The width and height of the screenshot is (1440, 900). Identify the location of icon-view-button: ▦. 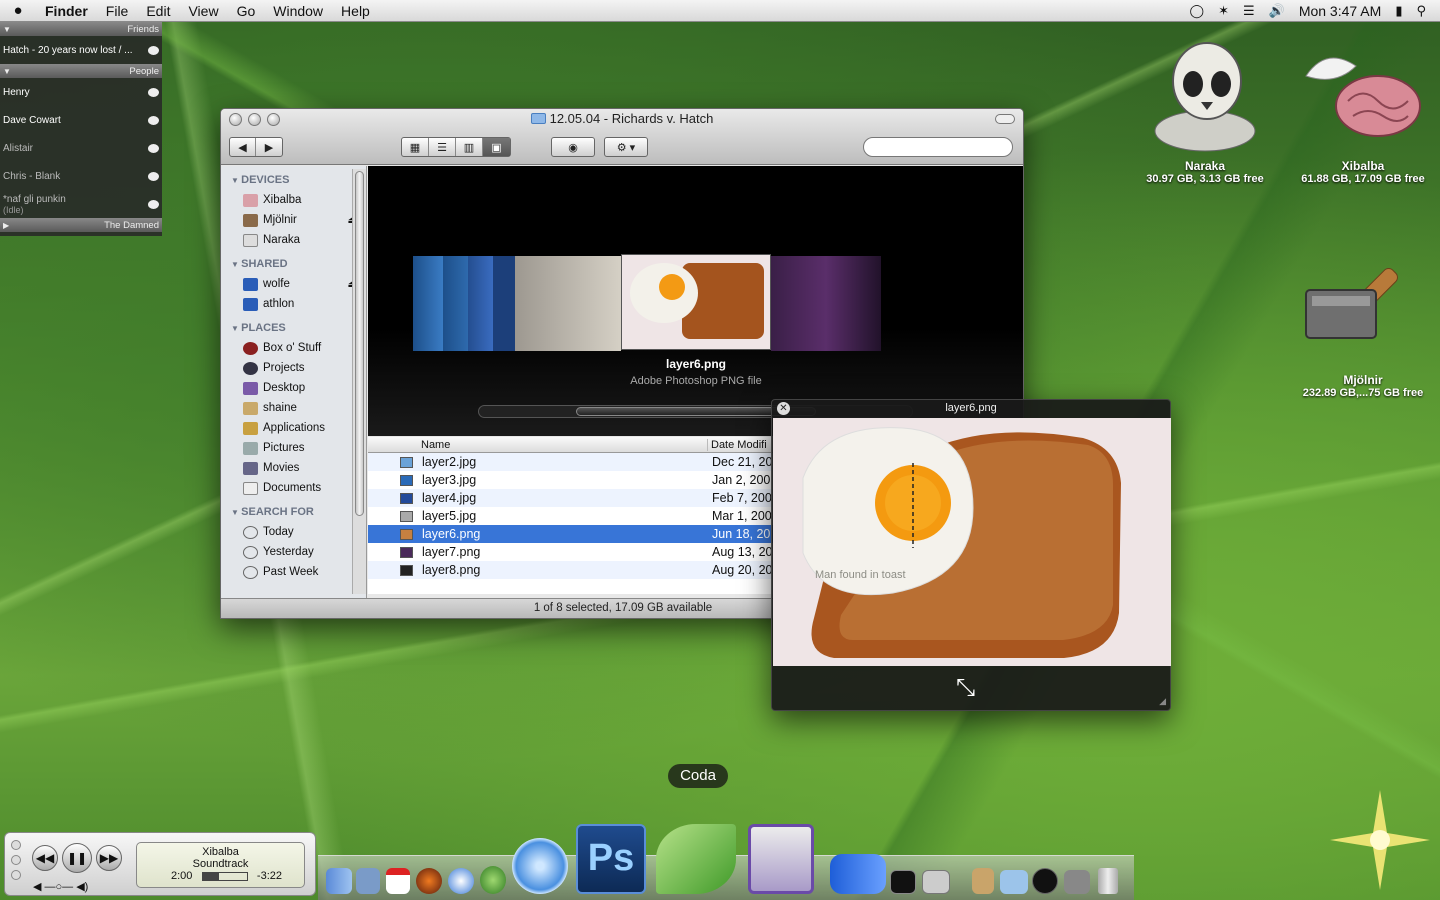
(415, 147).